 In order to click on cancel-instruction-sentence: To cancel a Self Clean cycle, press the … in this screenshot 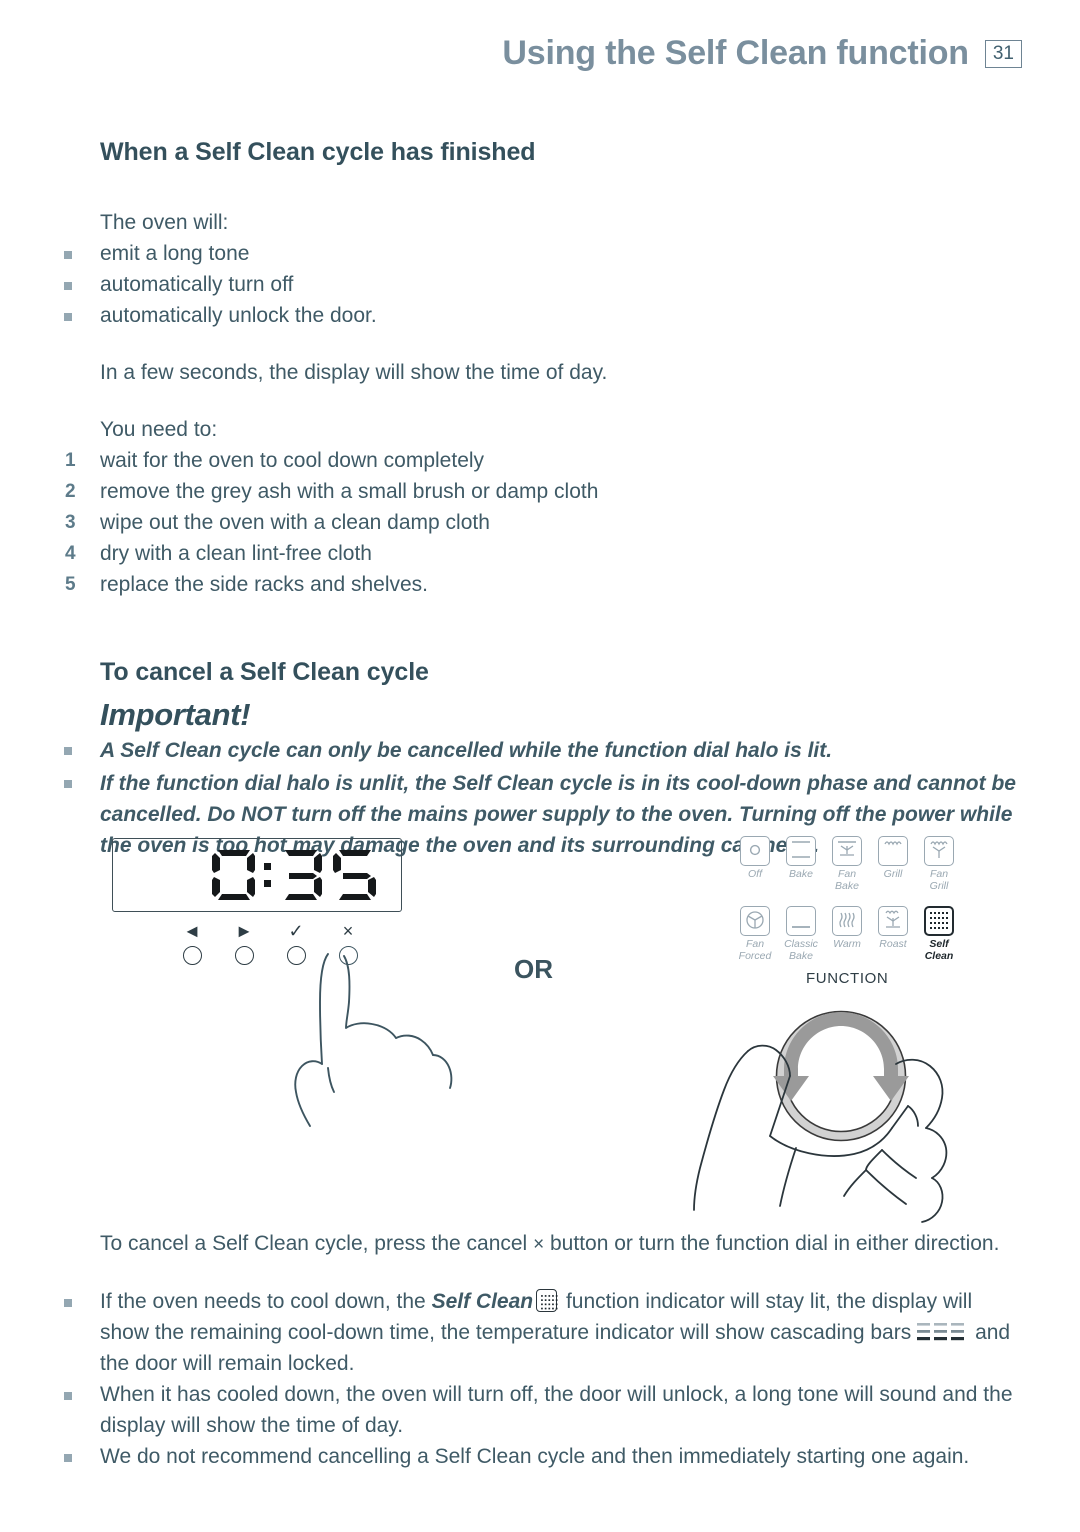, I will do `click(562, 1244)`.